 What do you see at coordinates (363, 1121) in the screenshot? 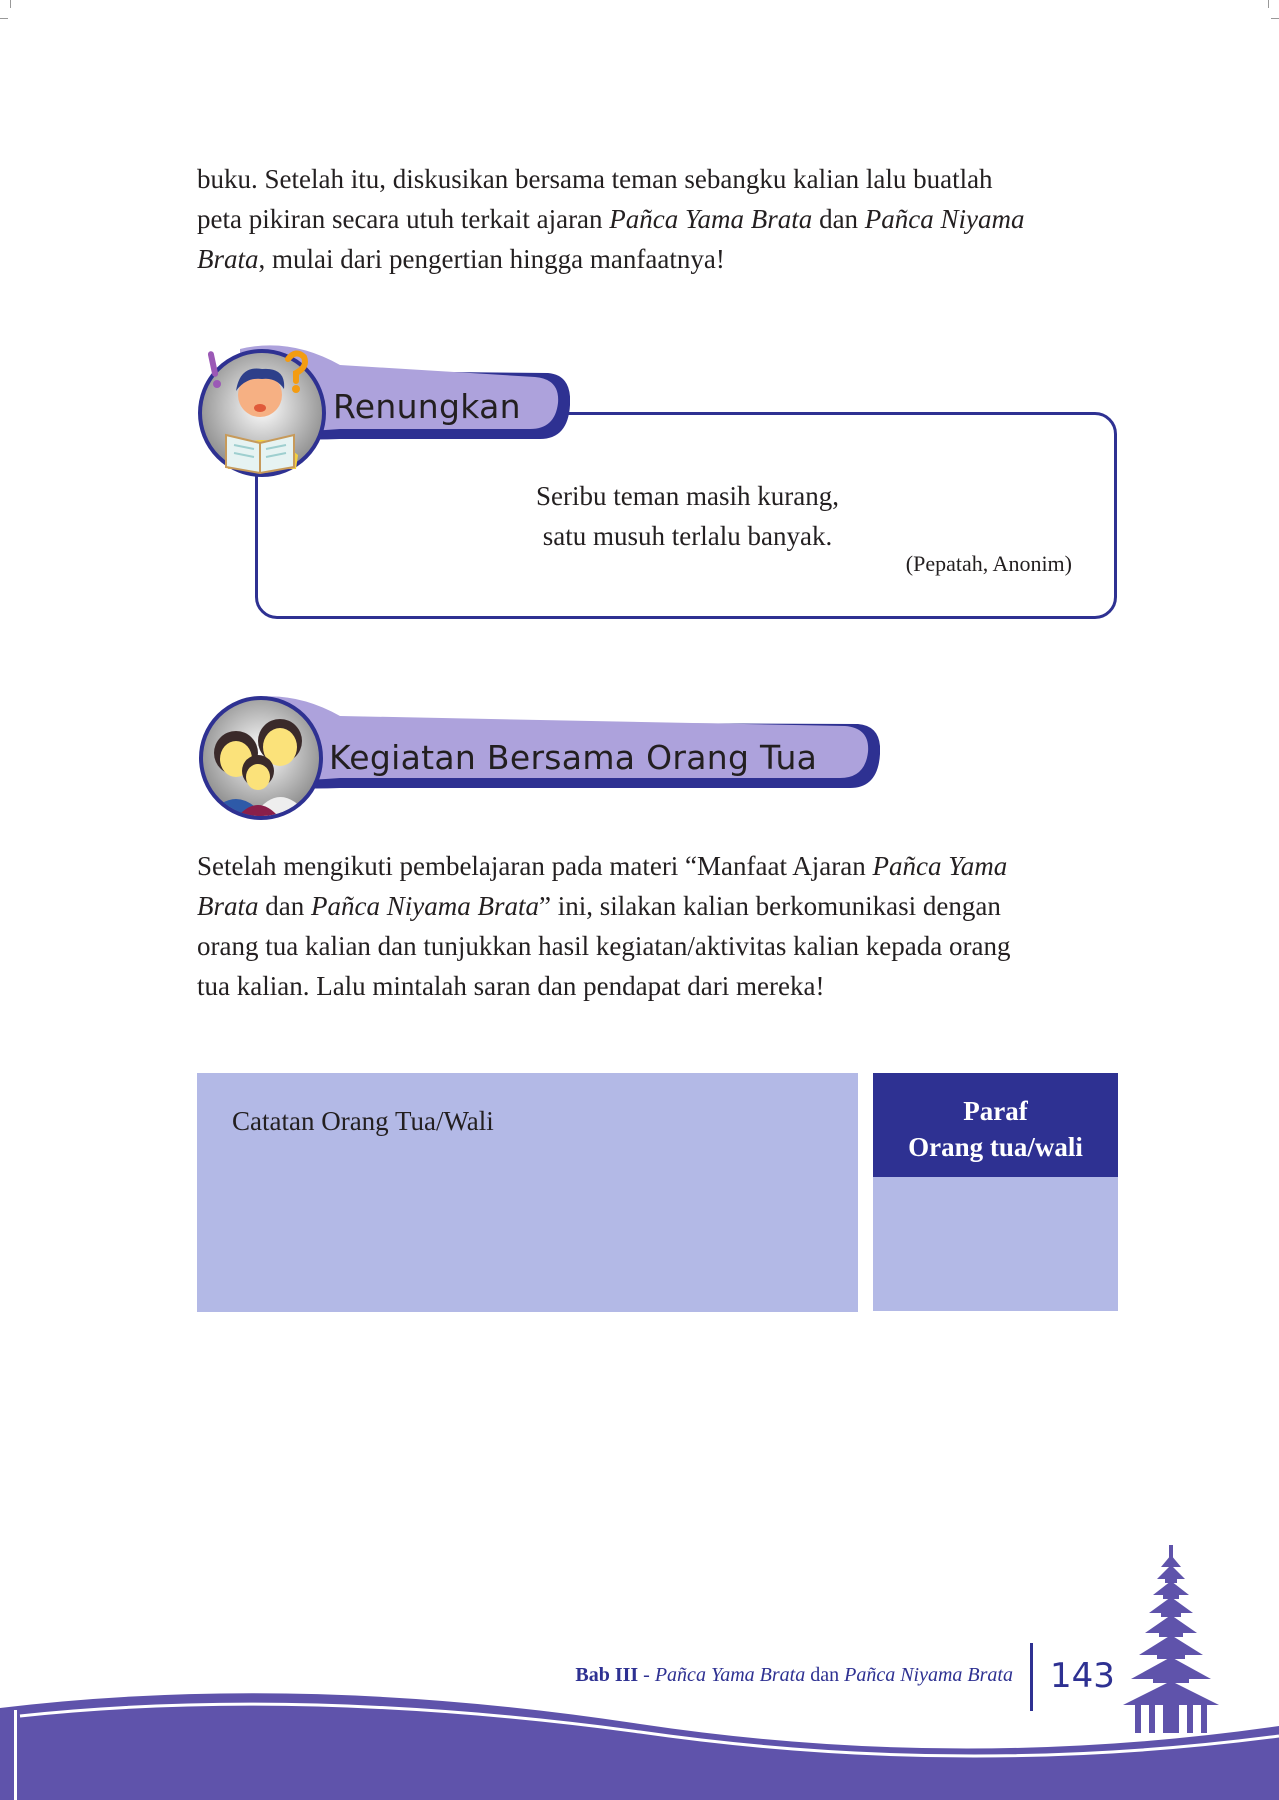
I see `parent-notes-label: Catatan Orang Tua/Wali` at bounding box center [363, 1121].